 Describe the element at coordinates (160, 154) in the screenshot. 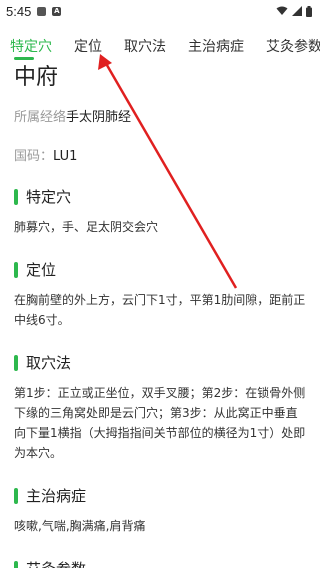

I see `code-row: 国码：LU1` at that location.